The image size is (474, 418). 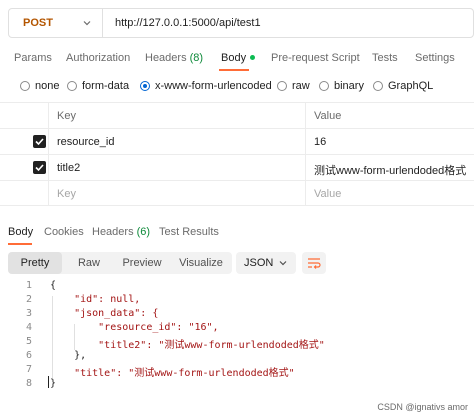 What do you see at coordinates (48, 382) in the screenshot?
I see `text-cursor` at bounding box center [48, 382].